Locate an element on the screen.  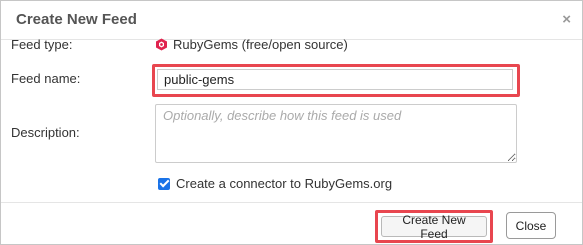
feed-name-input is located at coordinates (335, 79).